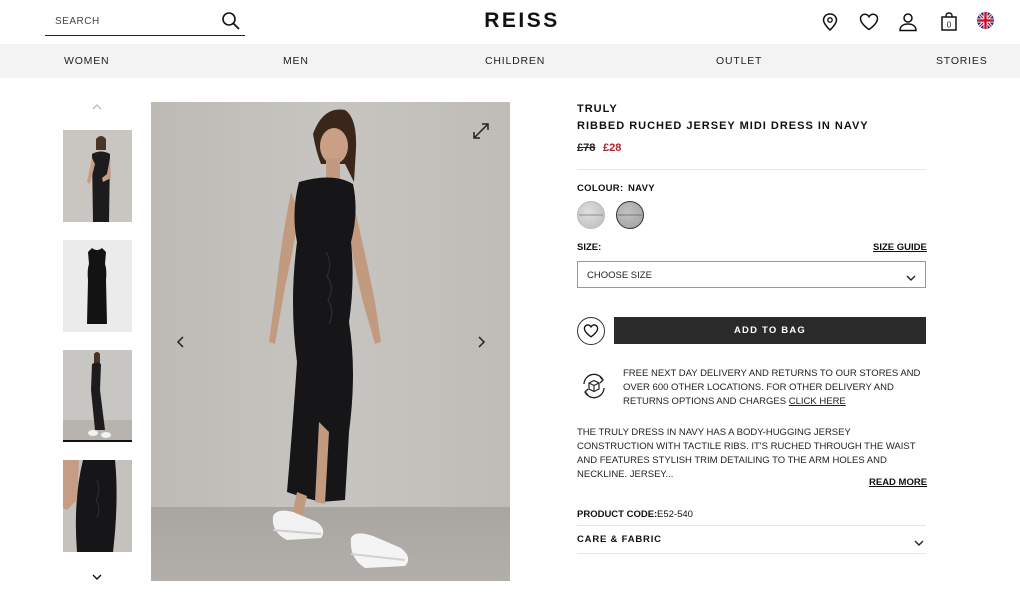  Describe the element at coordinates (597, 109) in the screenshot. I see `product-brand: TRULY` at that location.